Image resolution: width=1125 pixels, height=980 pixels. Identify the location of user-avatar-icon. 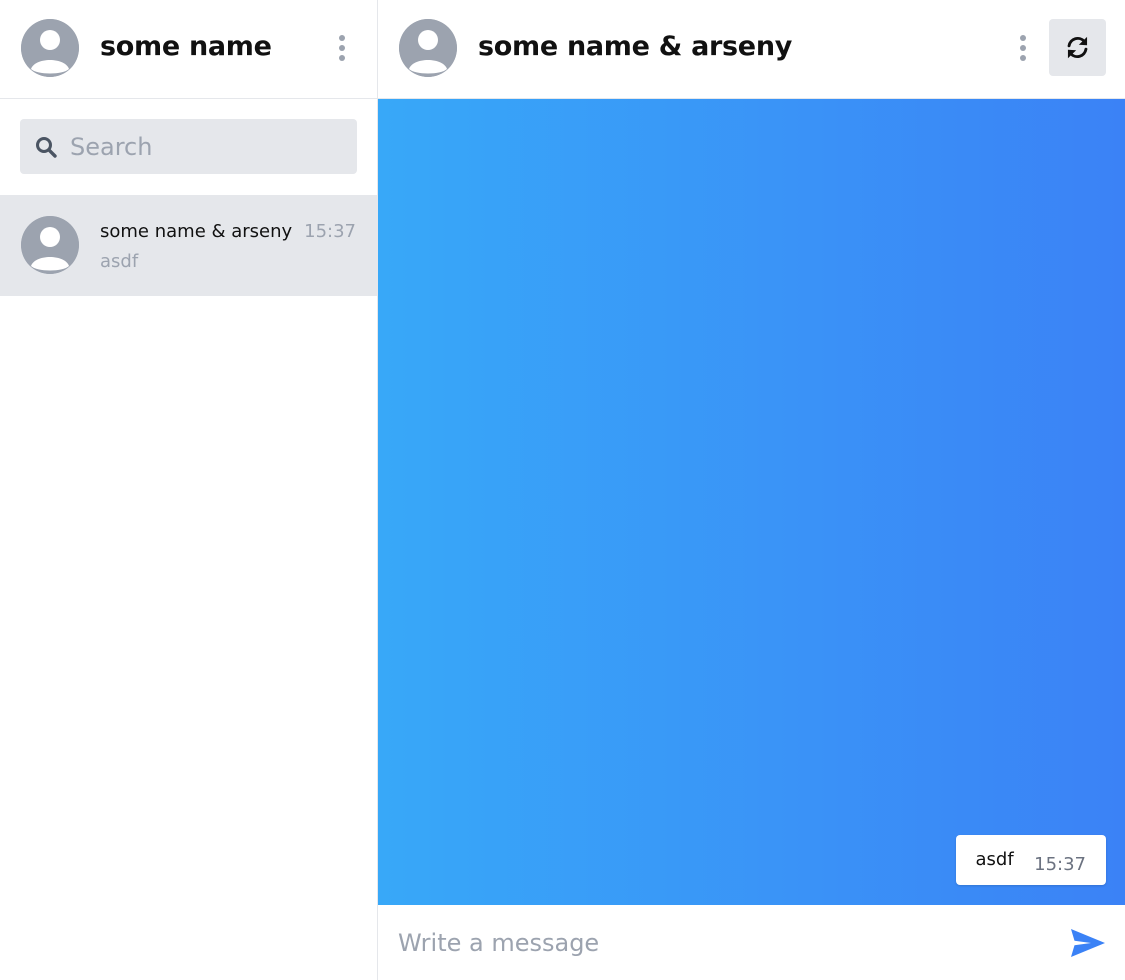
(50, 48).